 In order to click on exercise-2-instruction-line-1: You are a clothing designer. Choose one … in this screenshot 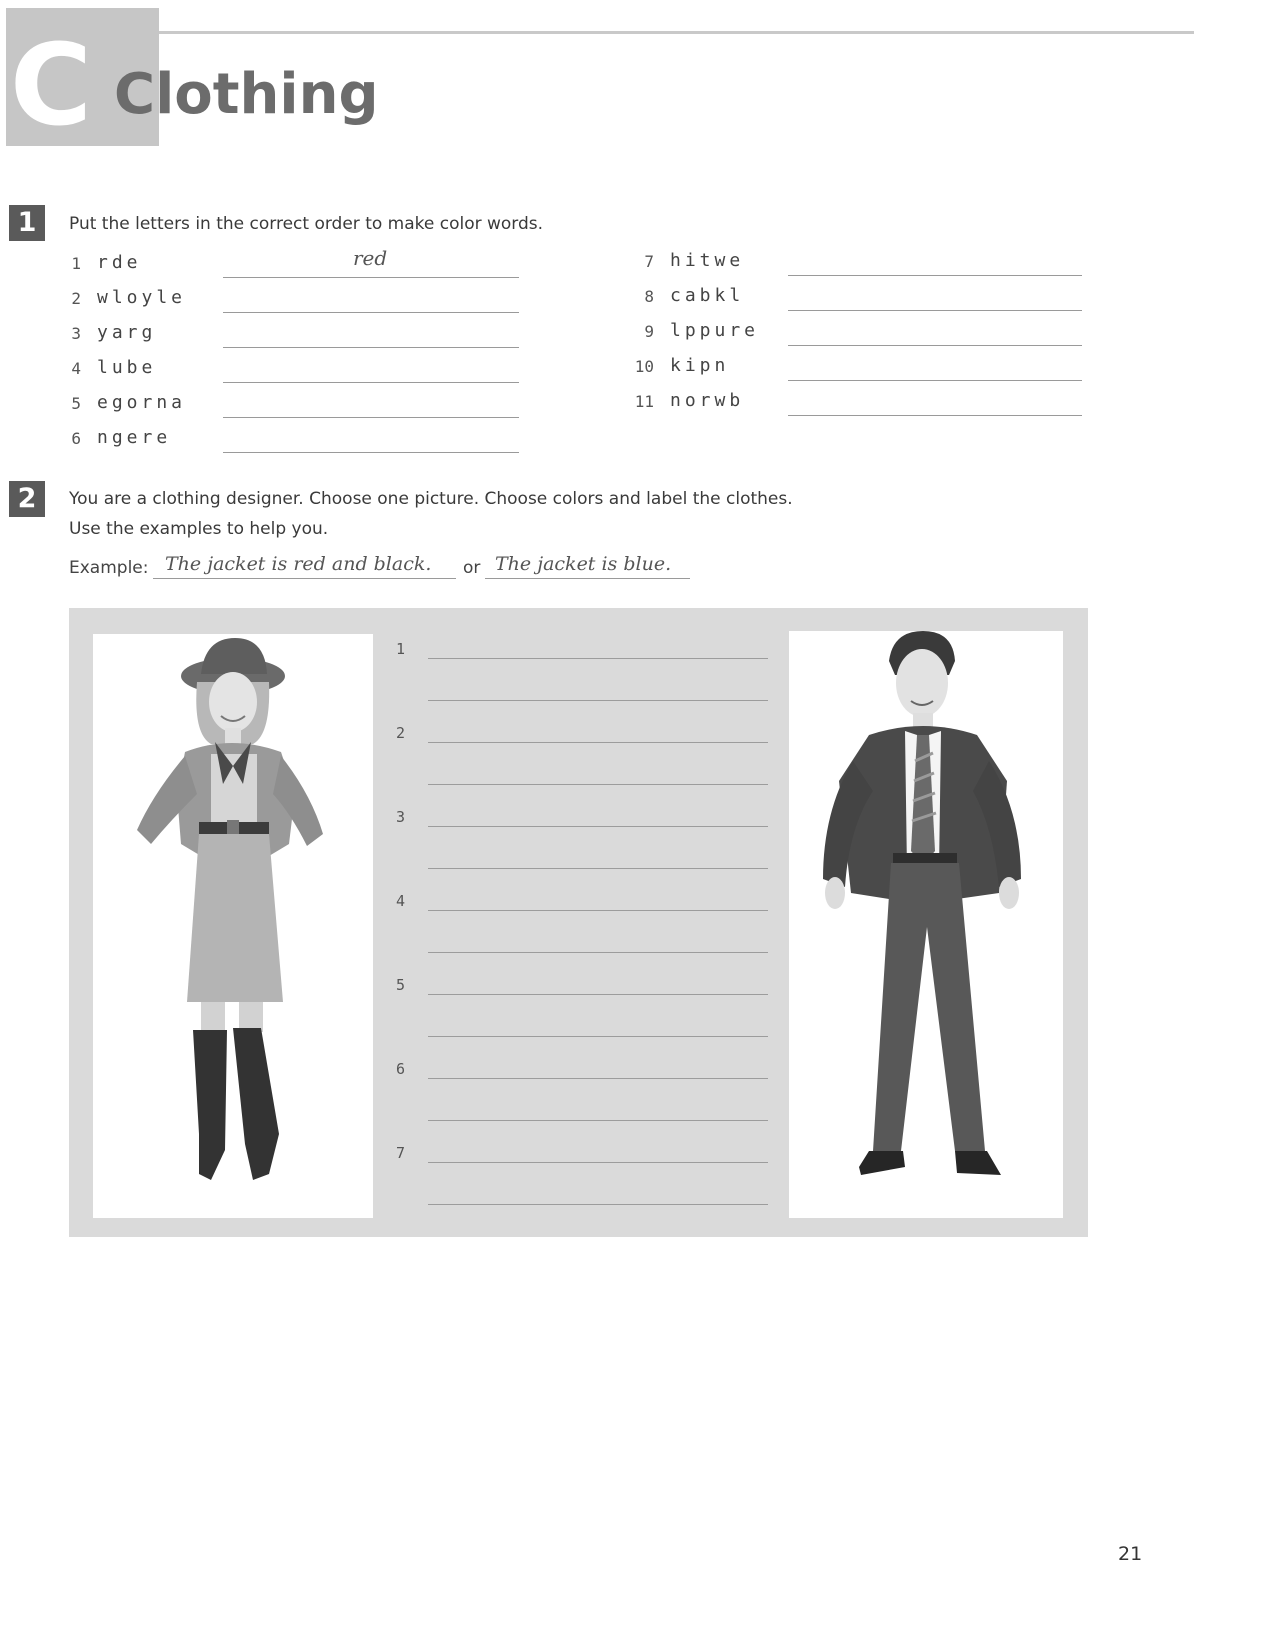, I will do `click(431, 499)`.